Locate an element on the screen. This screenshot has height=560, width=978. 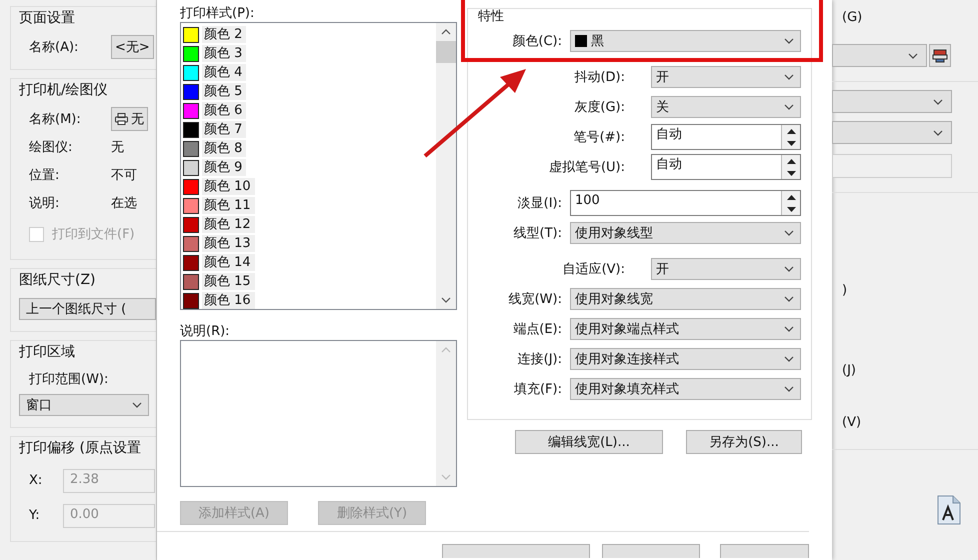
printer-icon is located at coordinates (121, 119).